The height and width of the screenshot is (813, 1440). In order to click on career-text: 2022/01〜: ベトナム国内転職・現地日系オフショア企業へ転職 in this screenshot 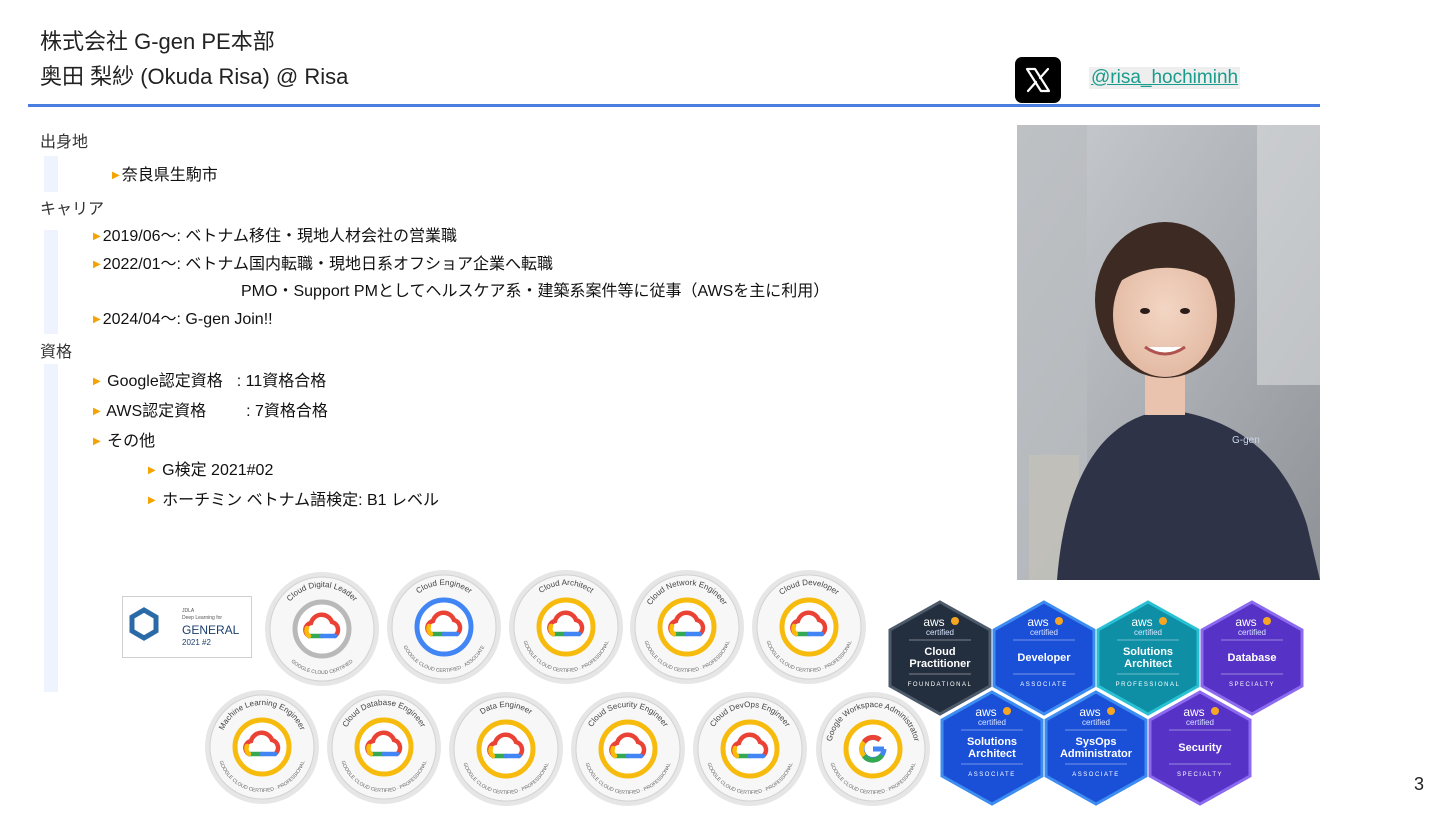, I will do `click(327, 264)`.